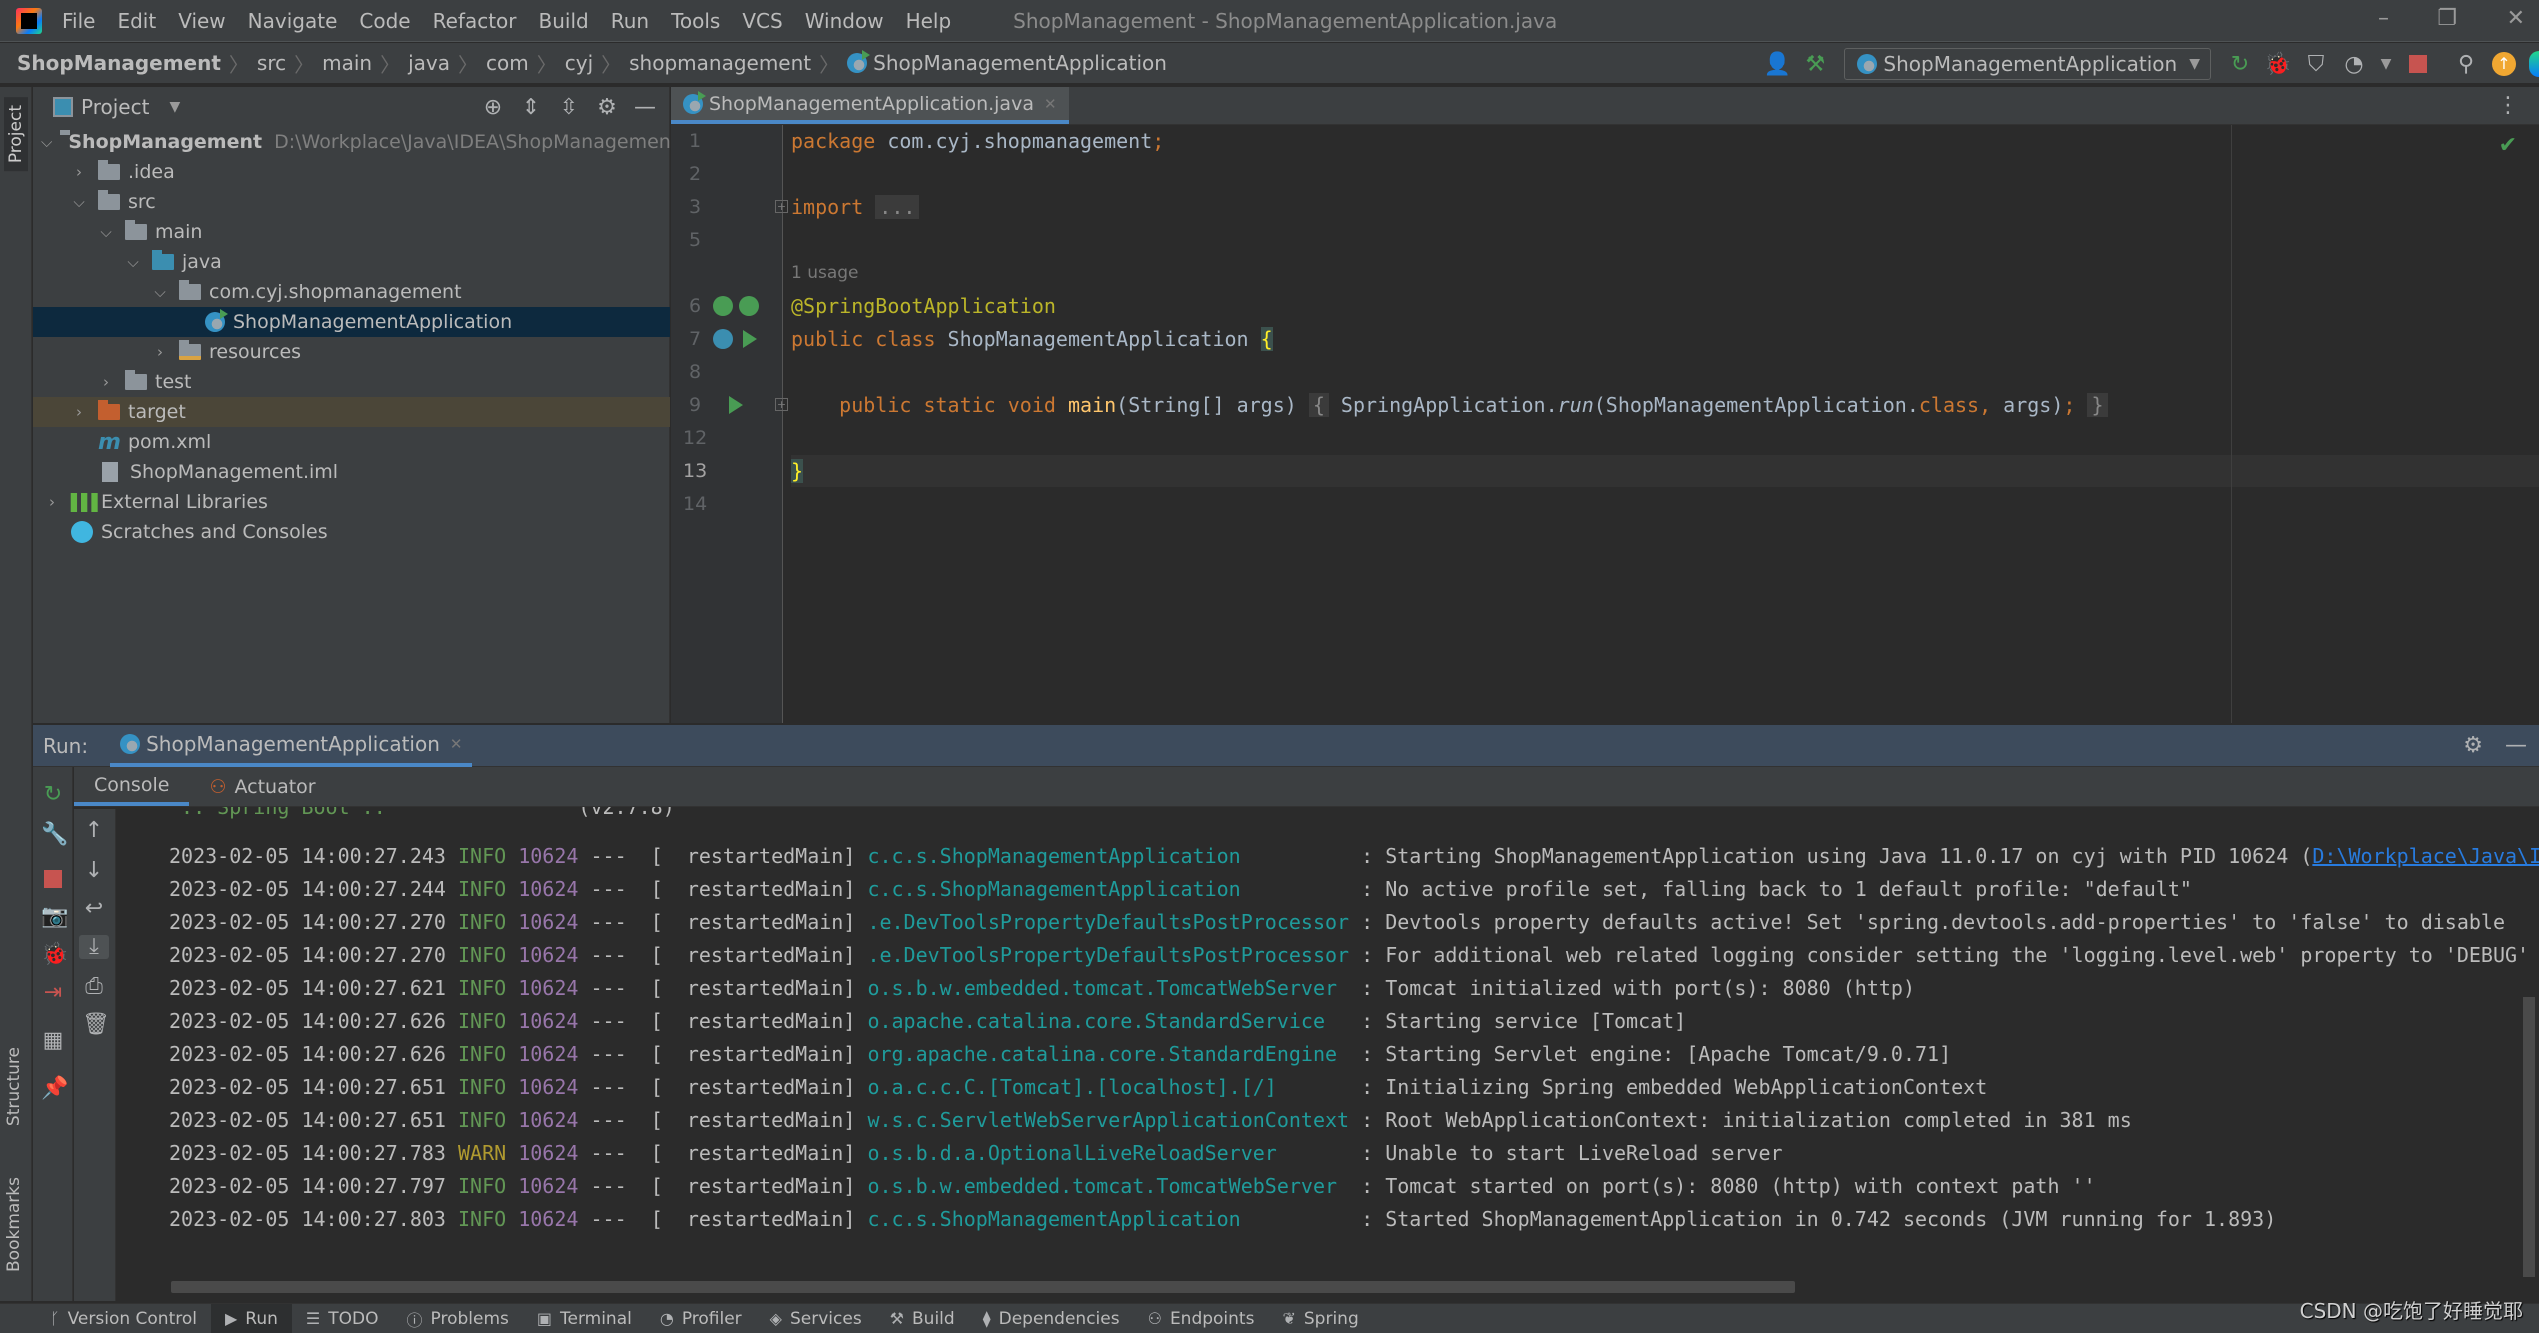 The height and width of the screenshot is (1333, 2539). I want to click on build-hammer-icon: ⚒, so click(1815, 64).